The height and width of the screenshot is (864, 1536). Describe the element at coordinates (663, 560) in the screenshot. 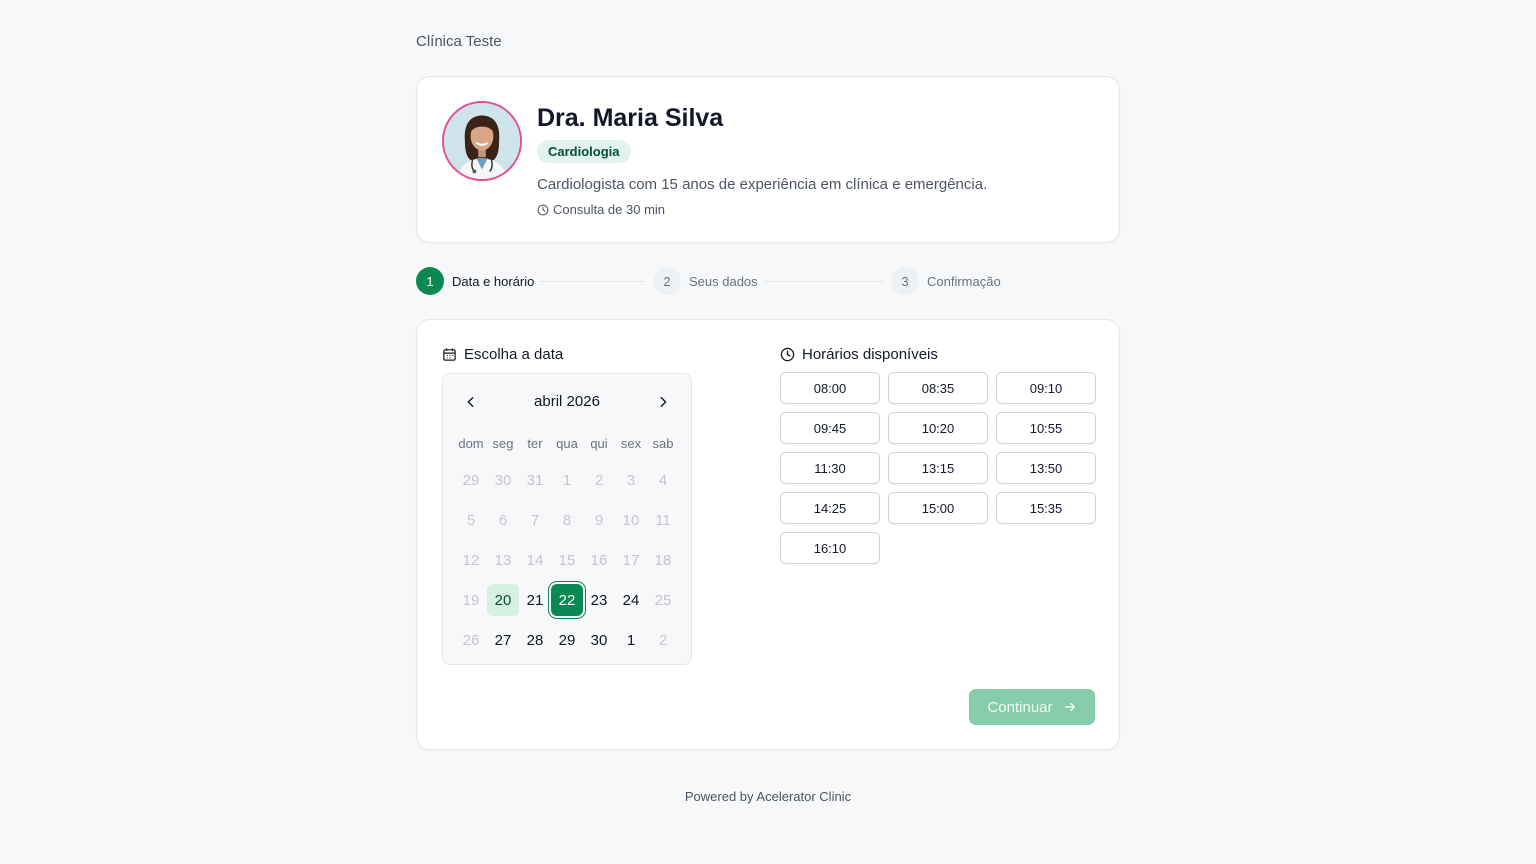

I see `calendar-day: 18` at that location.